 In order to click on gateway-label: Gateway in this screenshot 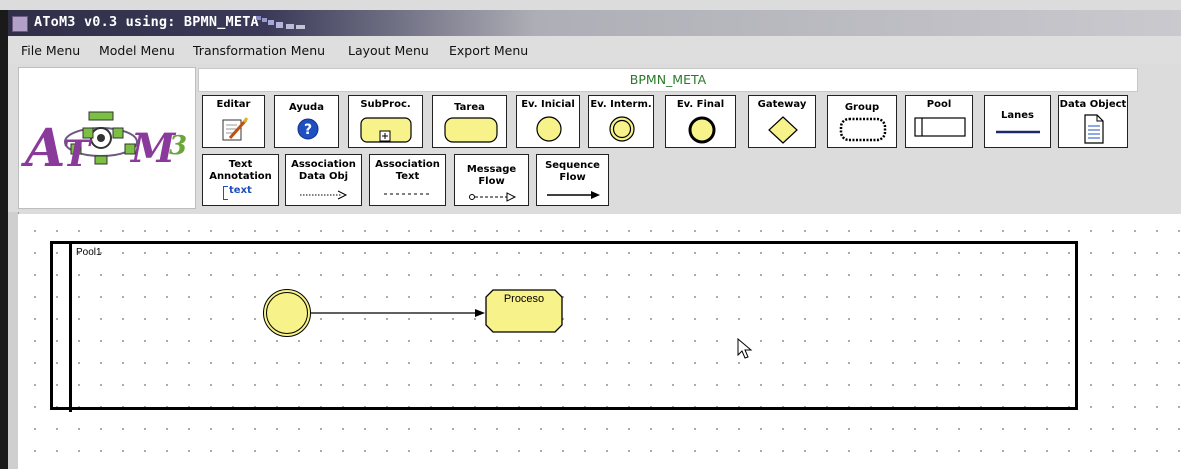, I will do `click(782, 104)`.